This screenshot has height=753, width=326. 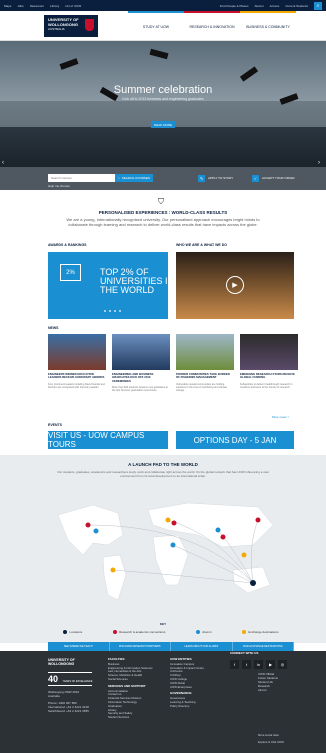 I want to click on more-social-link: More social sites, so click(x=268, y=735).